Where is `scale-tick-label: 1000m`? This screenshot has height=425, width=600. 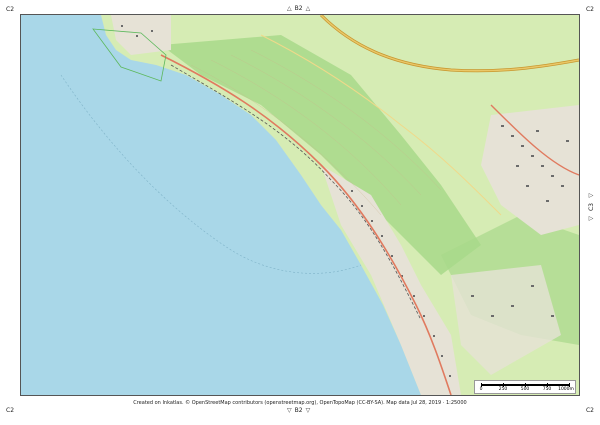
scale-tick-label: 1000m is located at coordinates (566, 389).